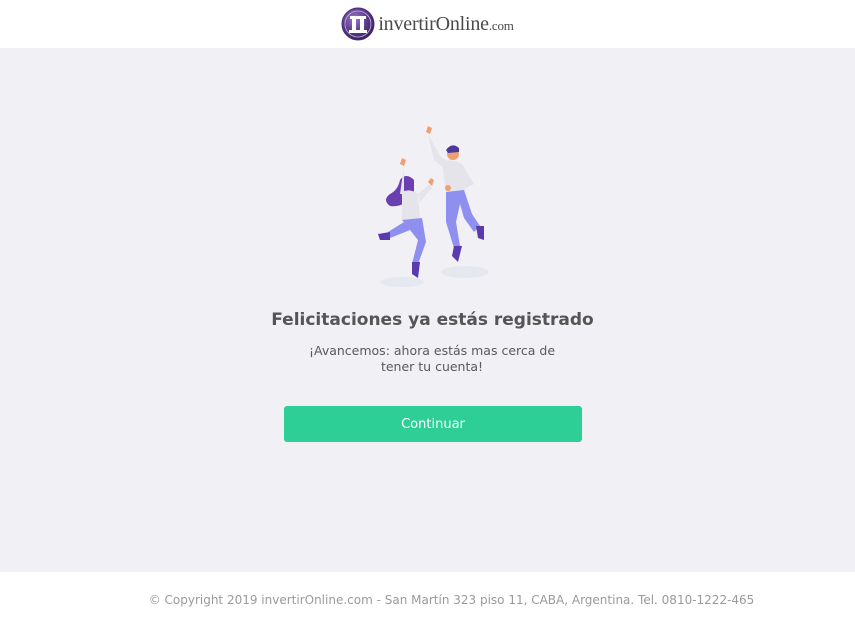  Describe the element at coordinates (432, 350) in the screenshot. I see `subtitle-line-1: ¡Avancemos: ahora estás mas cerca de` at that location.